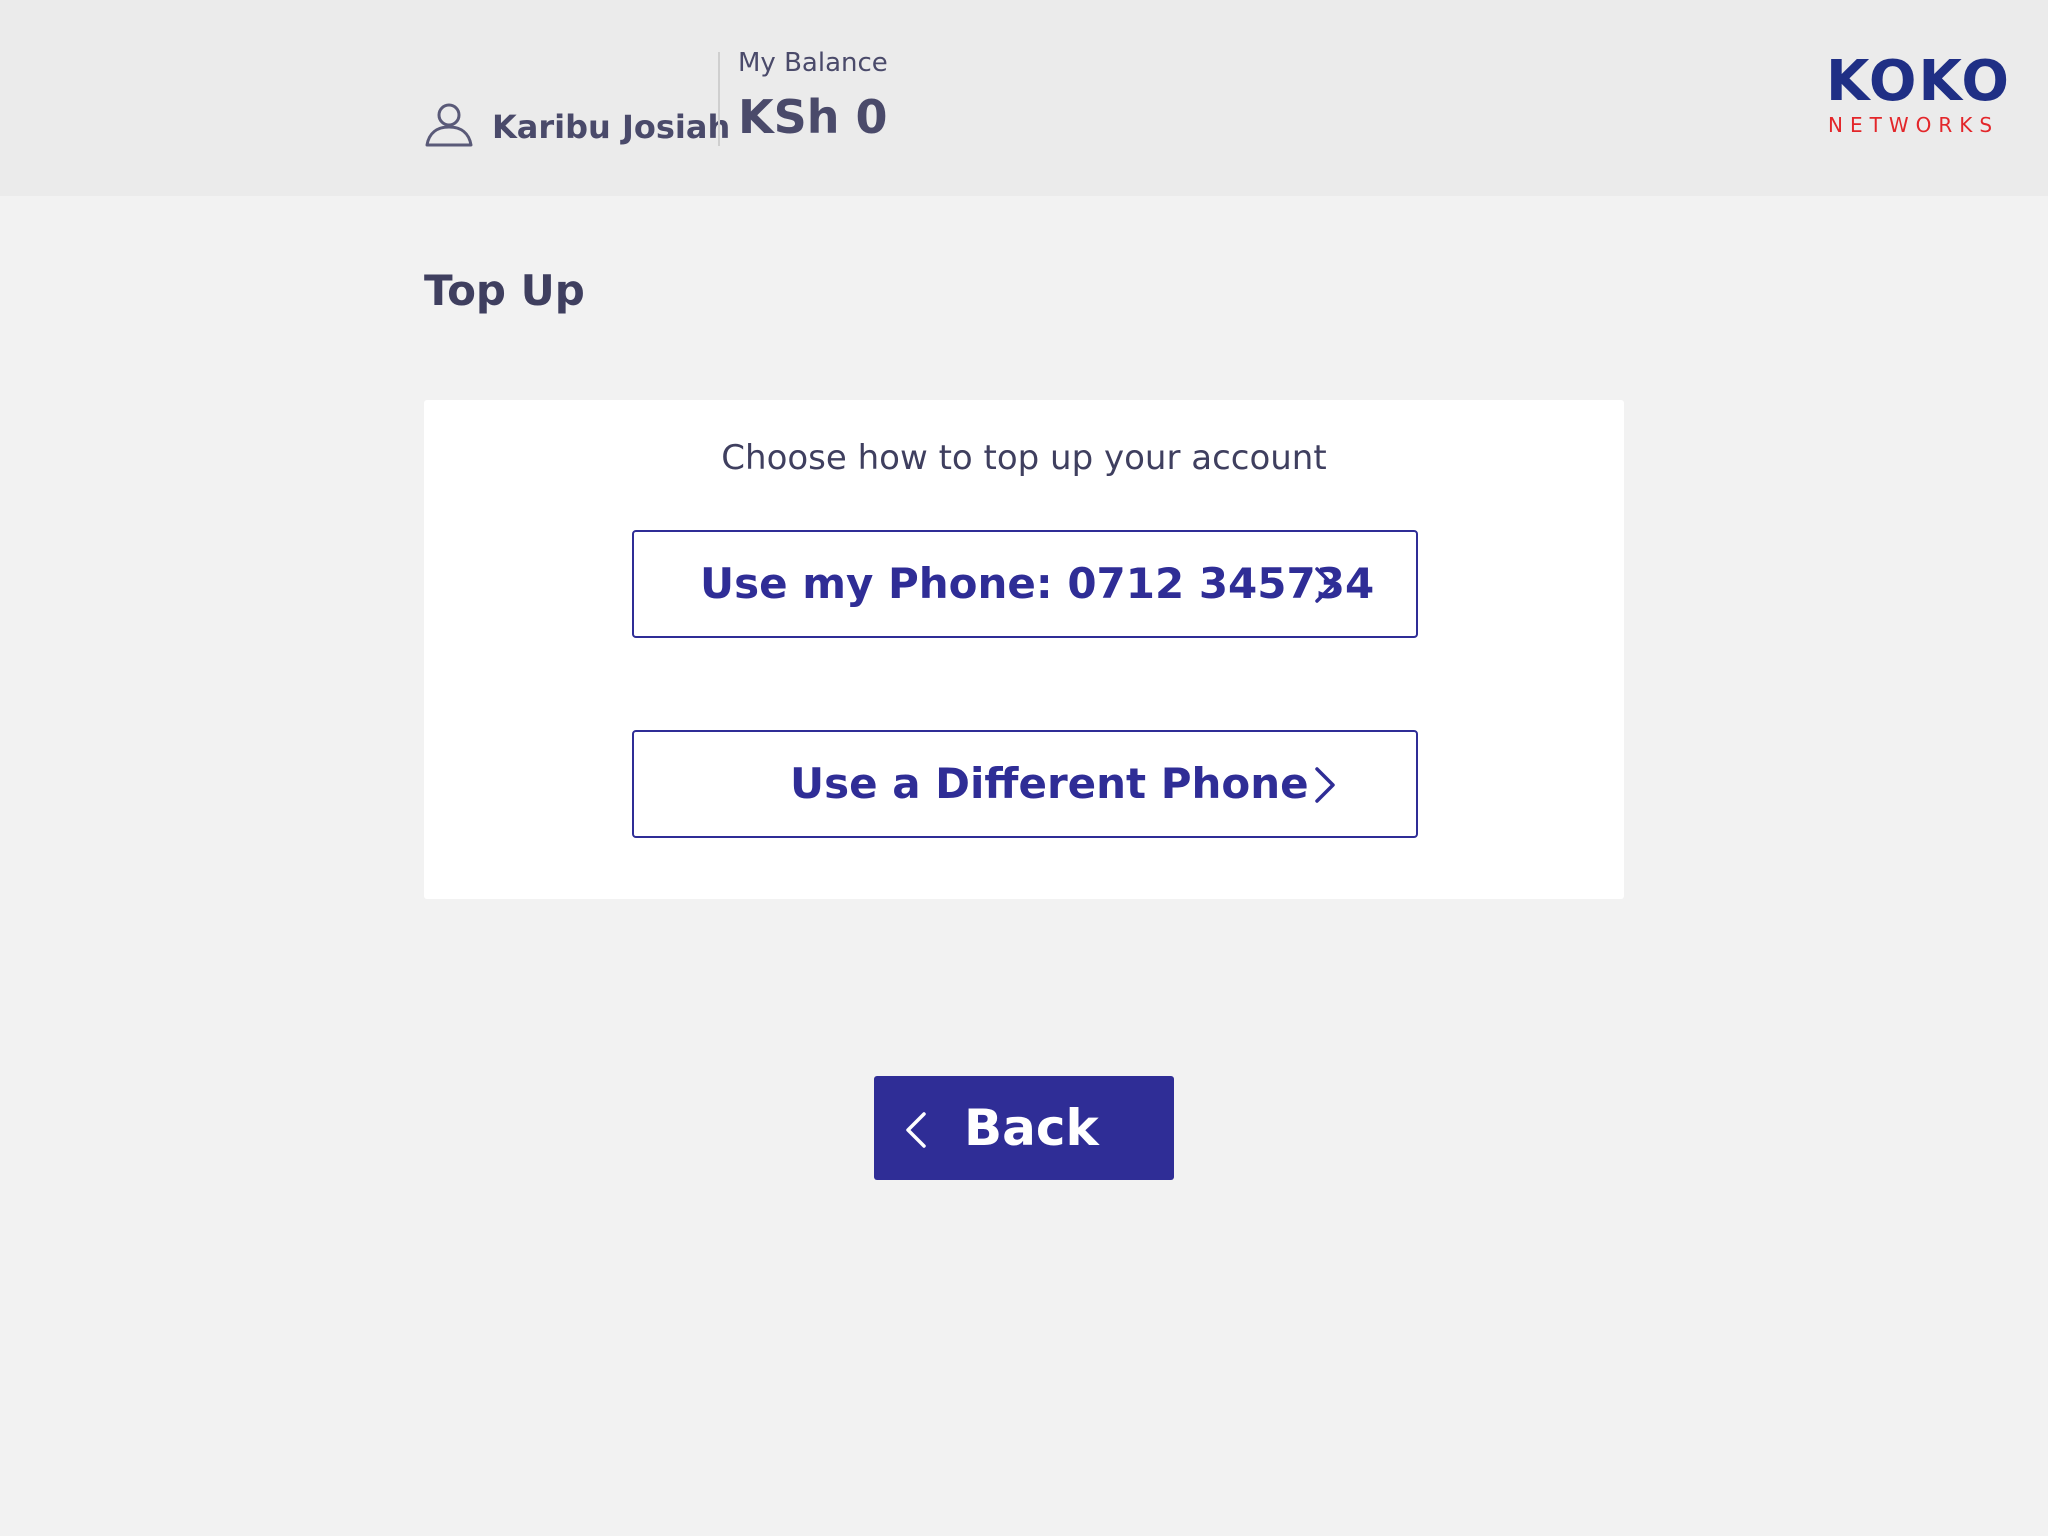 The height and width of the screenshot is (1536, 2048). What do you see at coordinates (813, 117) in the screenshot?
I see `balance-value: KSh 0` at bounding box center [813, 117].